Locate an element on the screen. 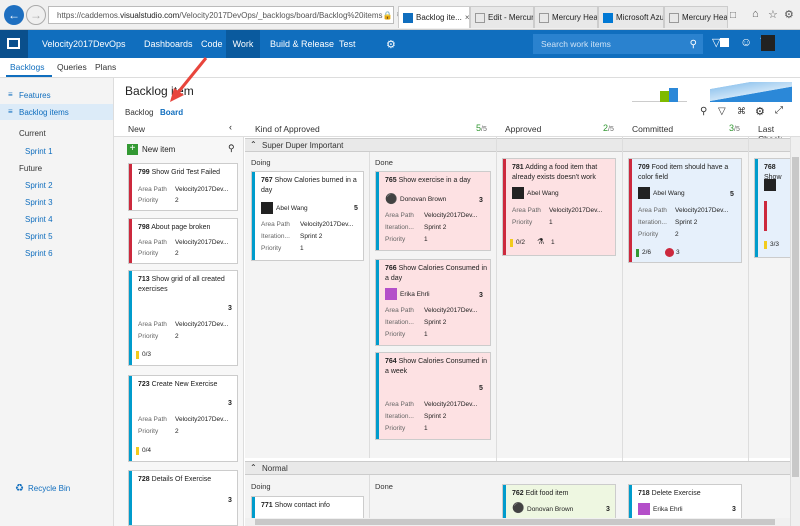  board-settings-icon: ⚙ is located at coordinates (760, 111).